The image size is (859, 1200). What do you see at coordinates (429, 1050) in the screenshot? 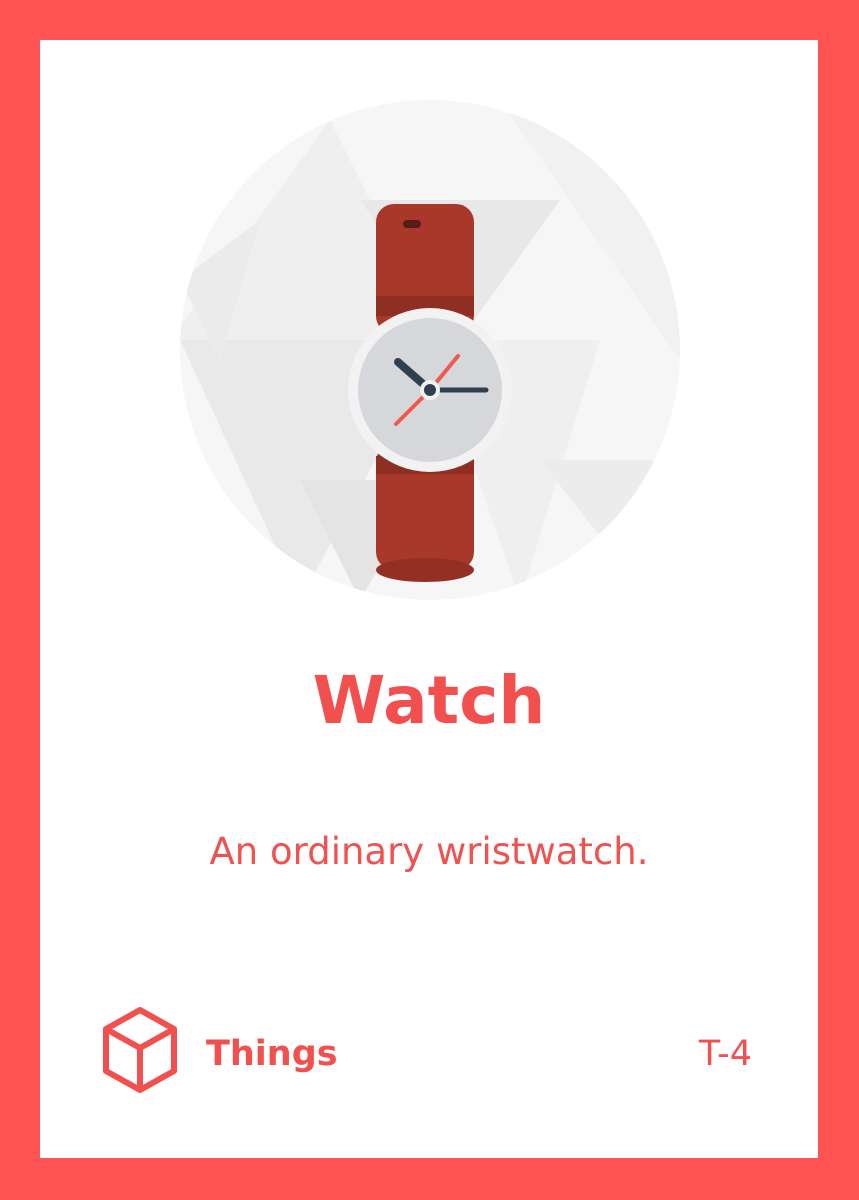
I see `card-footer: Things T-4` at bounding box center [429, 1050].